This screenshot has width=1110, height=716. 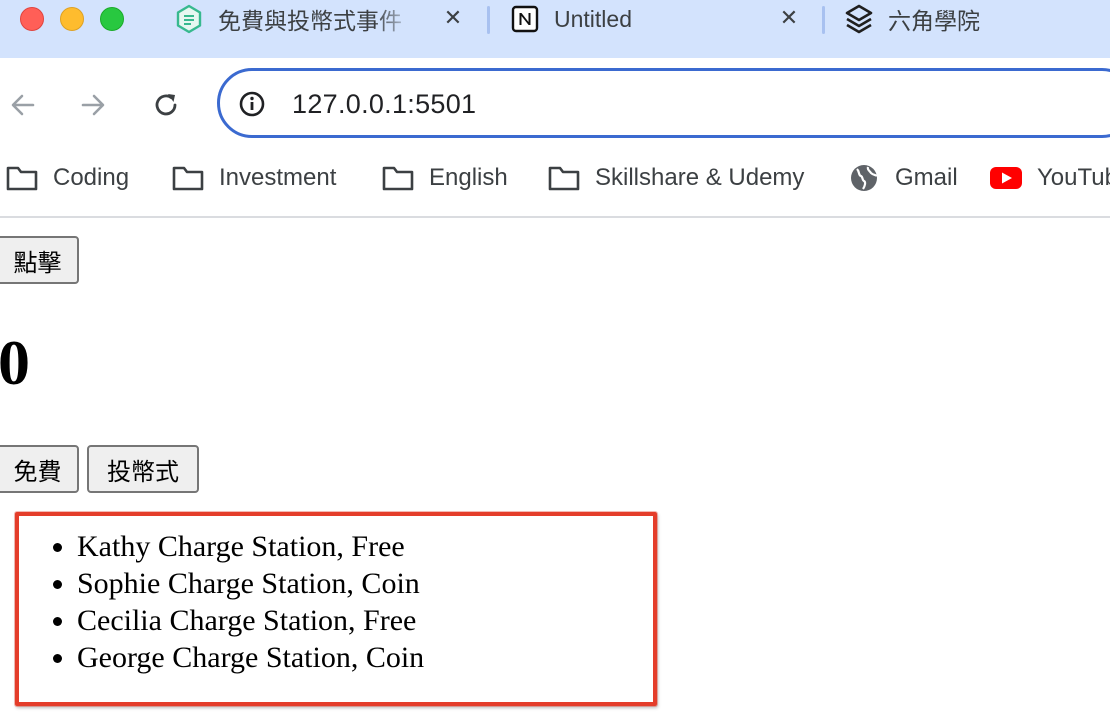 What do you see at coordinates (934, 21) in the screenshot?
I see `tab-title: 六角學院` at bounding box center [934, 21].